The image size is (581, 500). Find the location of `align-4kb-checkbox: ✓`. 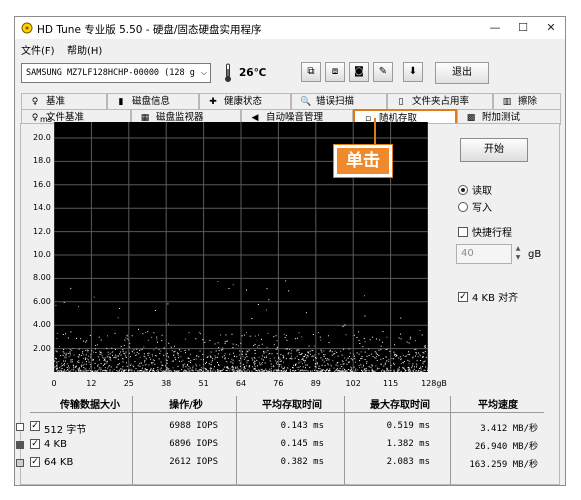

align-4kb-checkbox: ✓ is located at coordinates (463, 296).